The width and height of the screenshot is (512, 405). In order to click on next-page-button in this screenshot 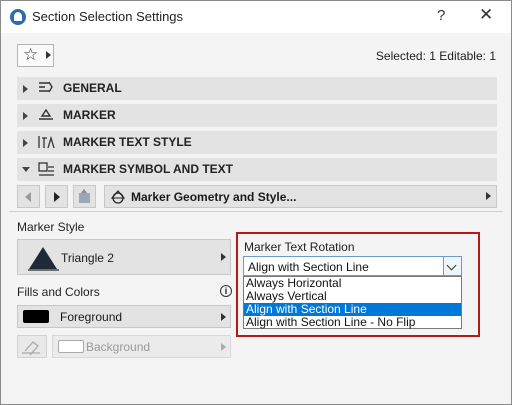, I will do `click(56, 196)`.